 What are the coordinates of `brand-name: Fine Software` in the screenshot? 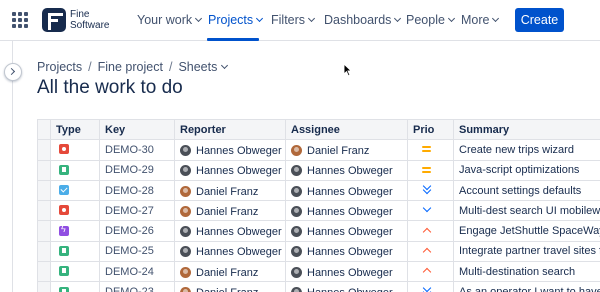 It's located at (89, 20).